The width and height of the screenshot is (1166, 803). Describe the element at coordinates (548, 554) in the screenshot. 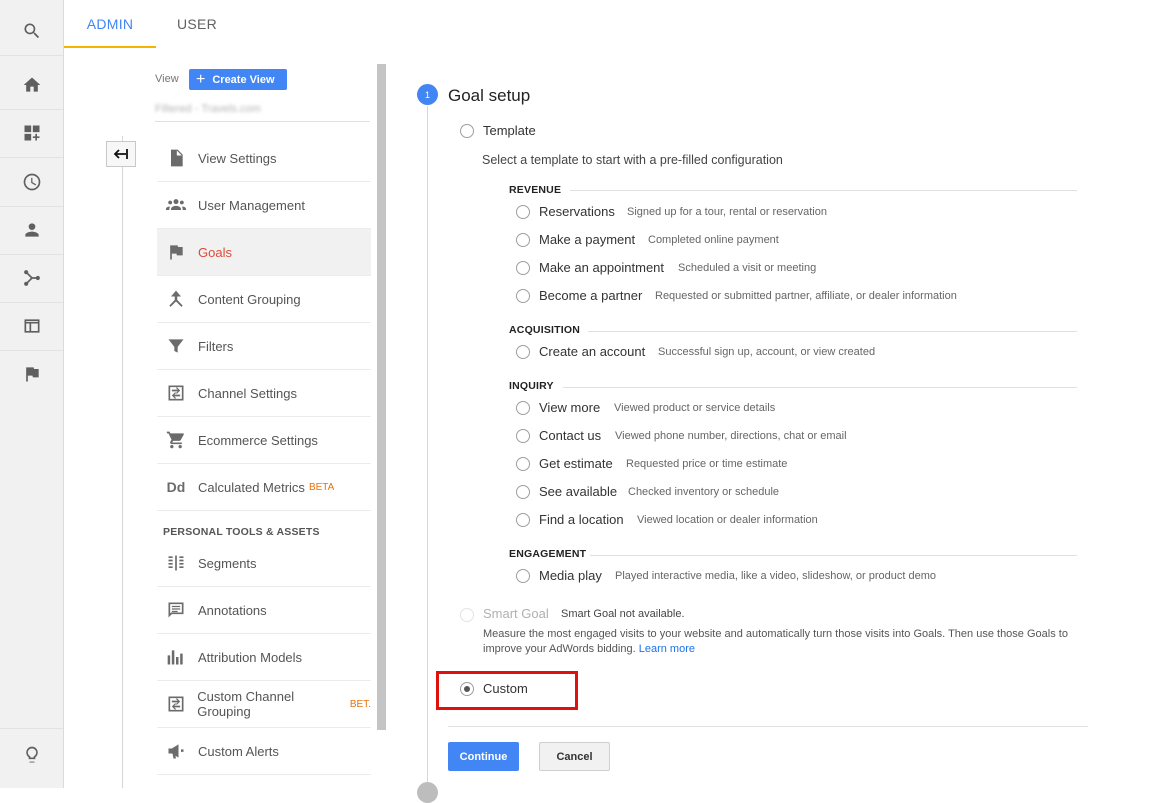

I see `category-heading: ENGAGEMENT` at that location.